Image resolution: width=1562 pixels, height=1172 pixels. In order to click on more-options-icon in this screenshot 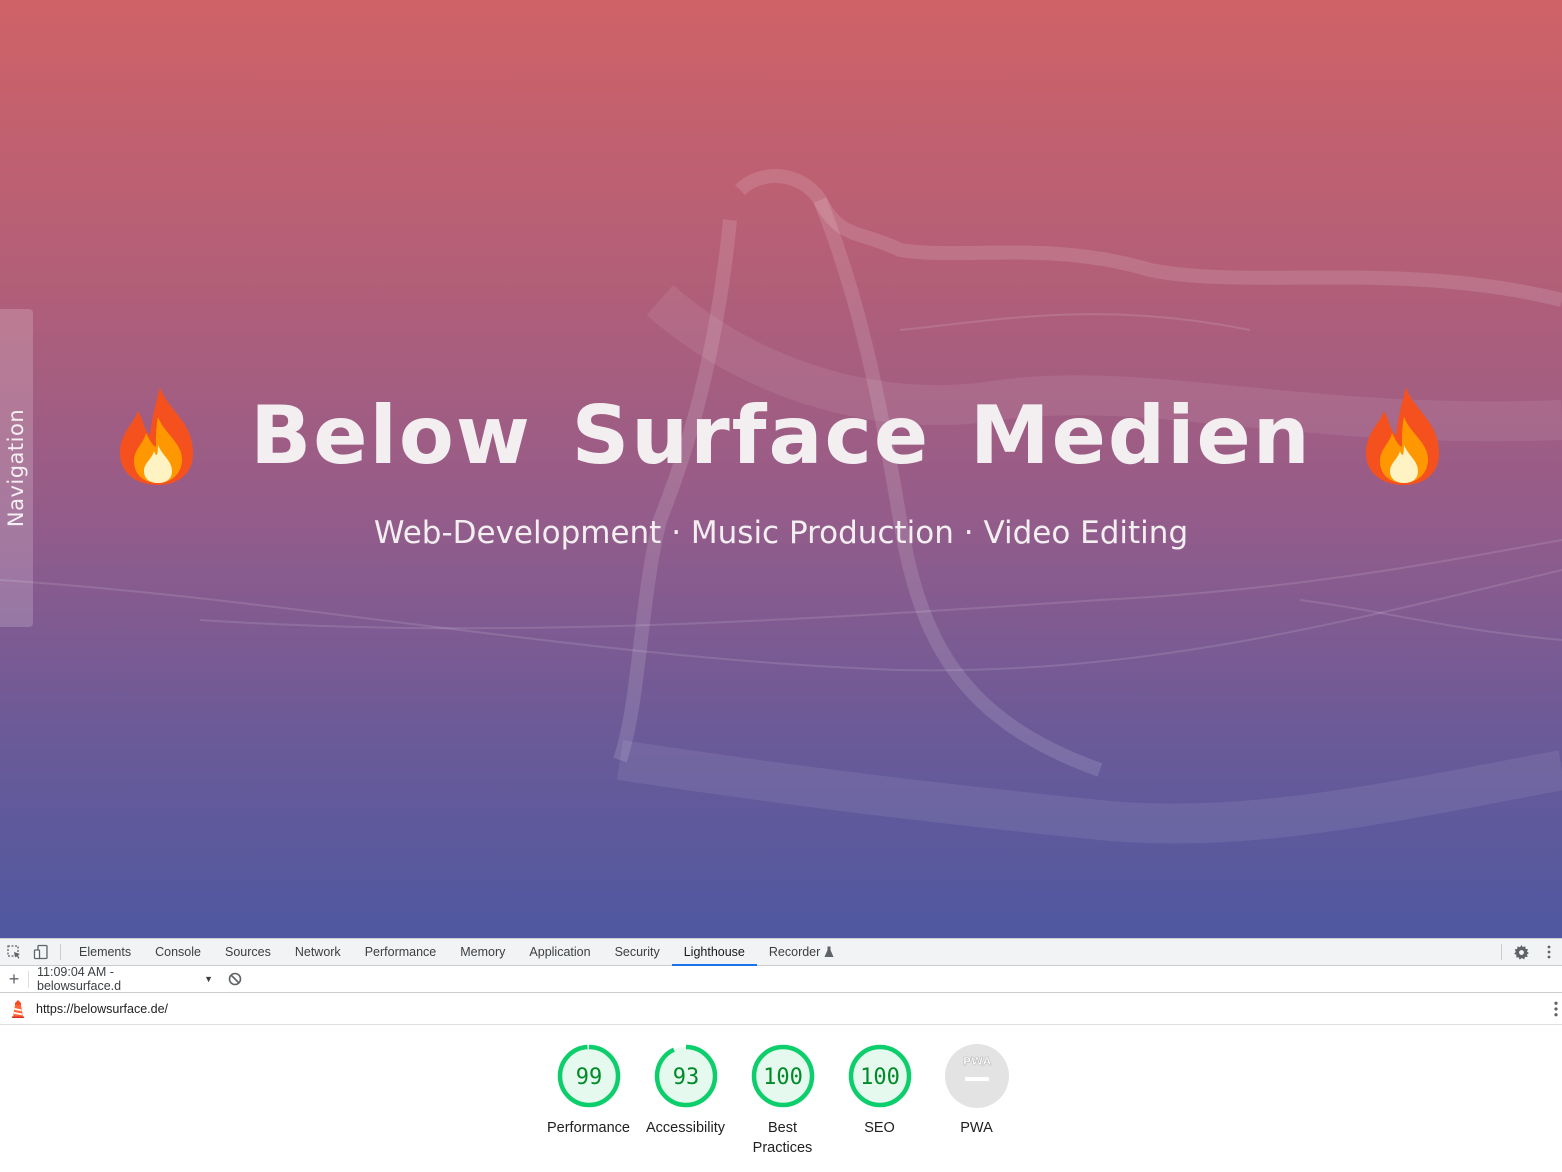, I will do `click(1548, 952)`.